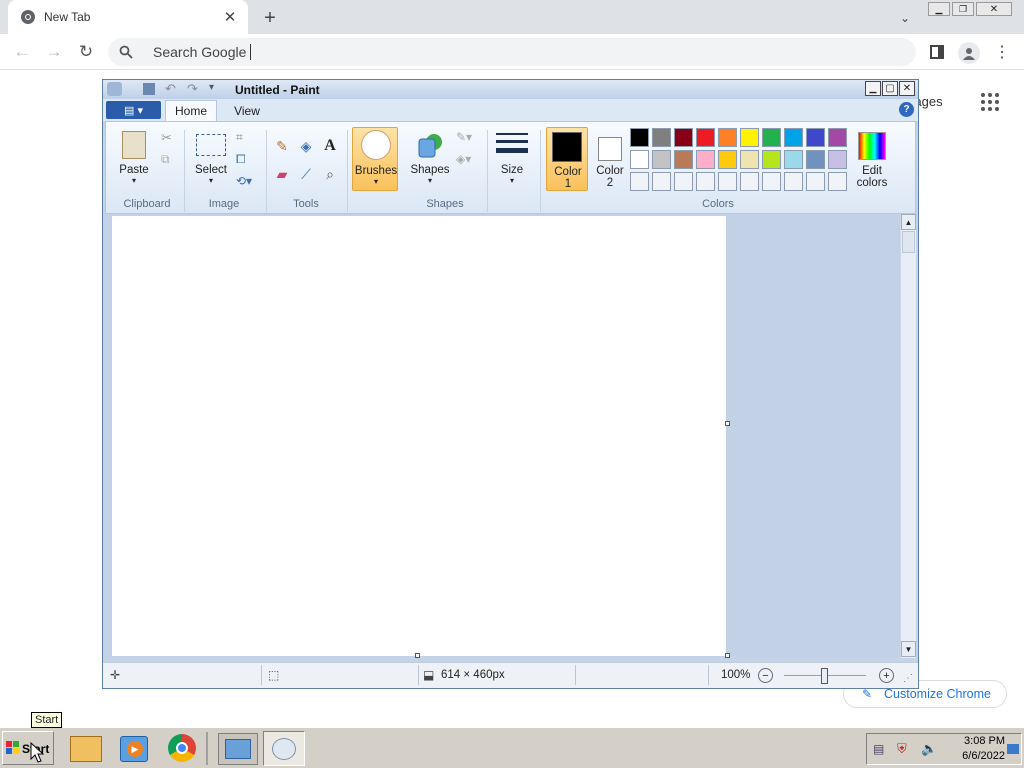 The width and height of the screenshot is (1024, 768). What do you see at coordinates (86, 749) in the screenshot?
I see `file-explorer-icon` at bounding box center [86, 749].